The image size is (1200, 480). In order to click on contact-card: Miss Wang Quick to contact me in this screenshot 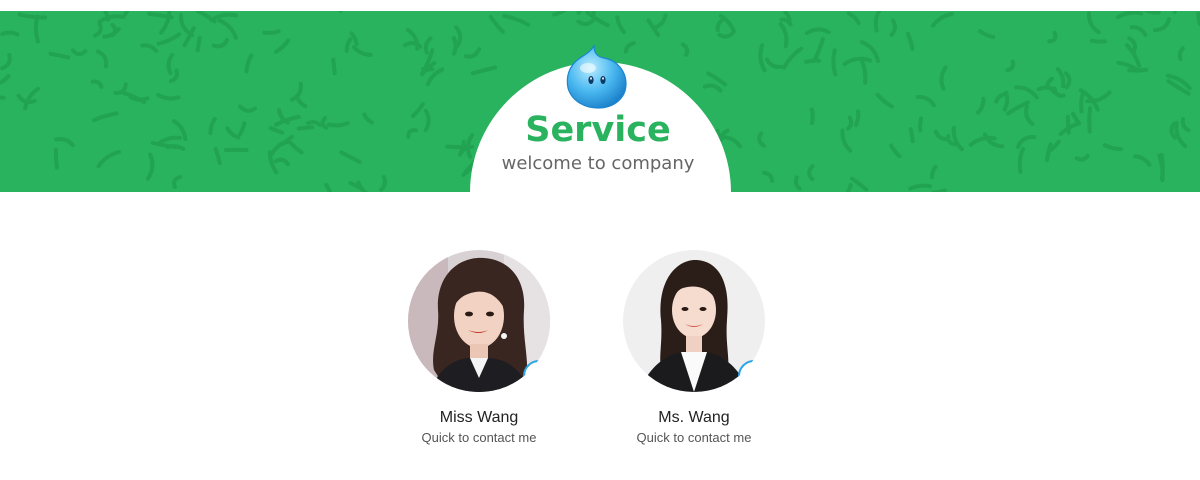, I will do `click(479, 347)`.